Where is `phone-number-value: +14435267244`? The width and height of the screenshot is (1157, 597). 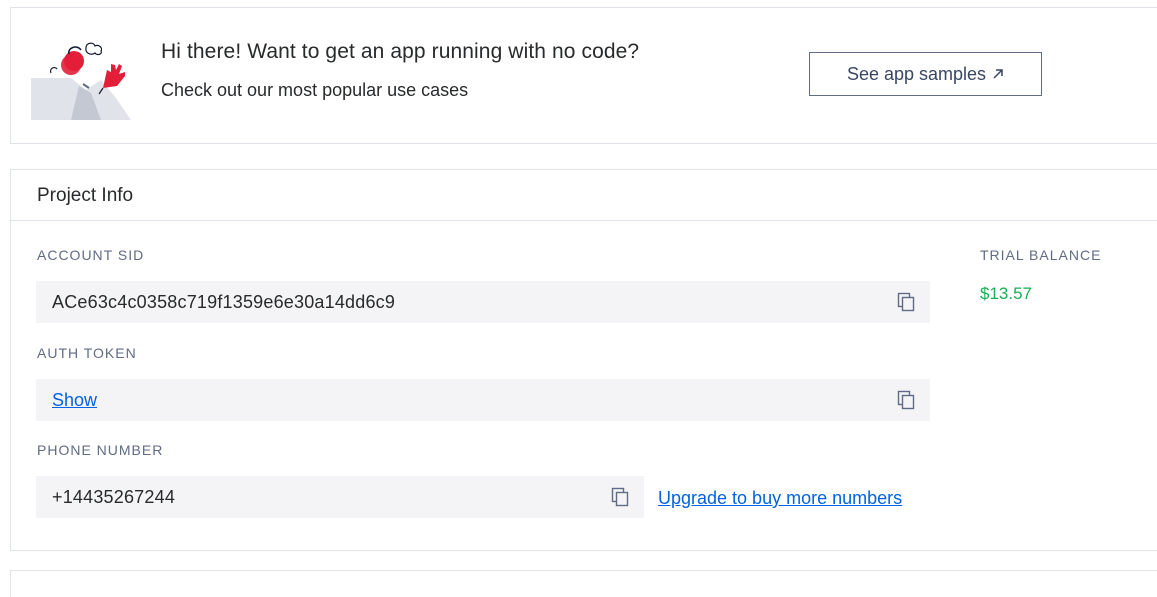
phone-number-value: +14435267244 is located at coordinates (113, 497).